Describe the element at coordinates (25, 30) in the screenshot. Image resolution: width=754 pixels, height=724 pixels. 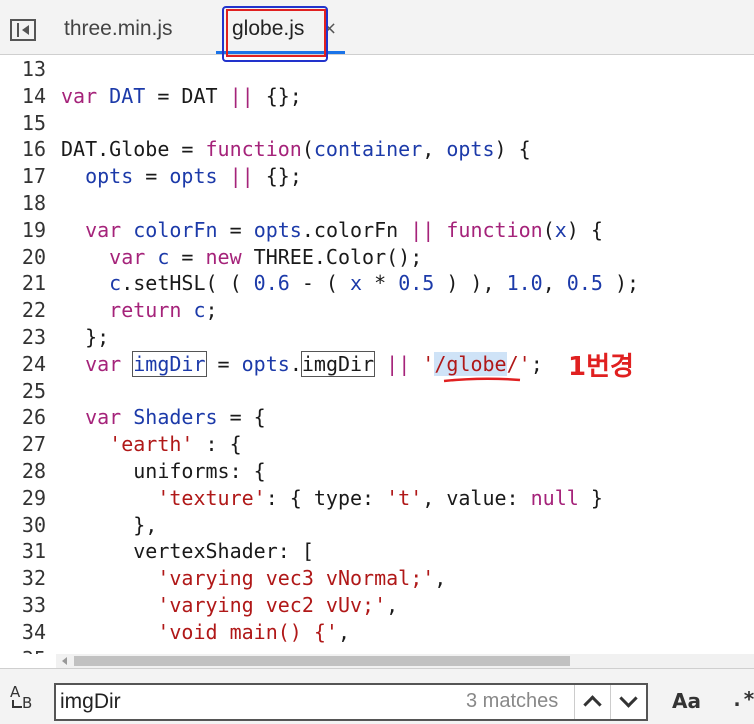
I see `sidebar-toggle-arrow` at that location.